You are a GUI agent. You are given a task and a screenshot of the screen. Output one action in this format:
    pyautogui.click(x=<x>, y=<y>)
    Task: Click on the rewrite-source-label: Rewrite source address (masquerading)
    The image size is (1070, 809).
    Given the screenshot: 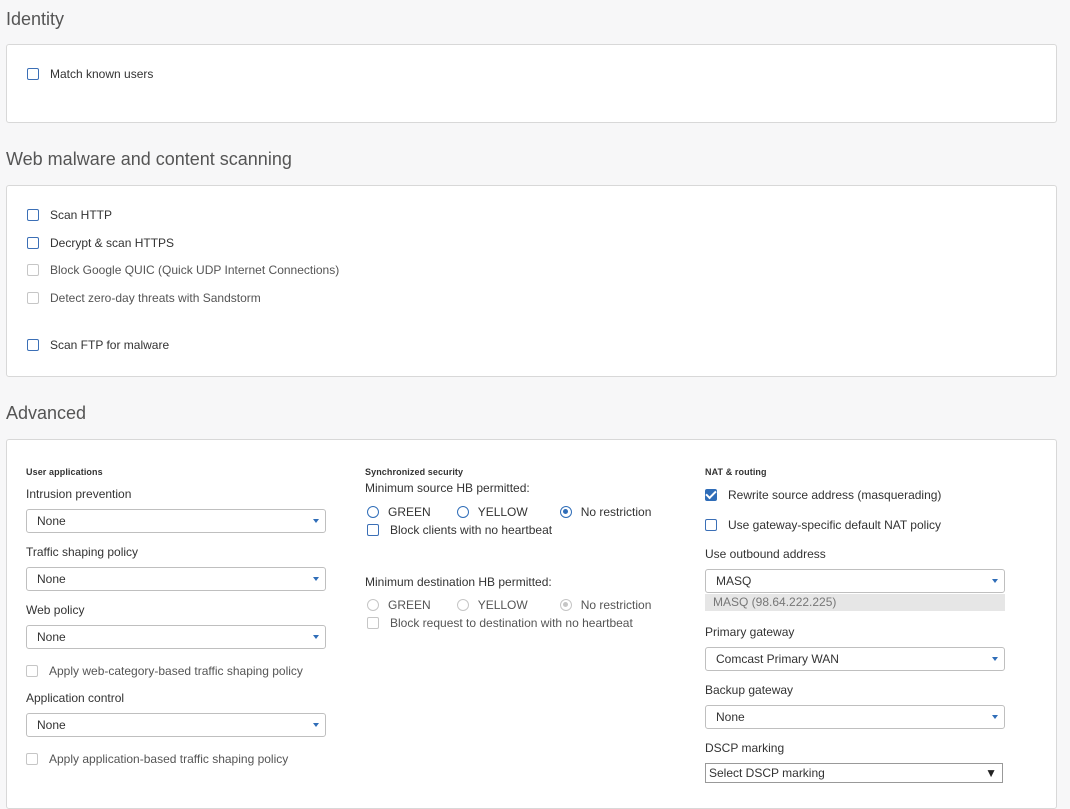 What is the action you would take?
    pyautogui.click(x=835, y=495)
    